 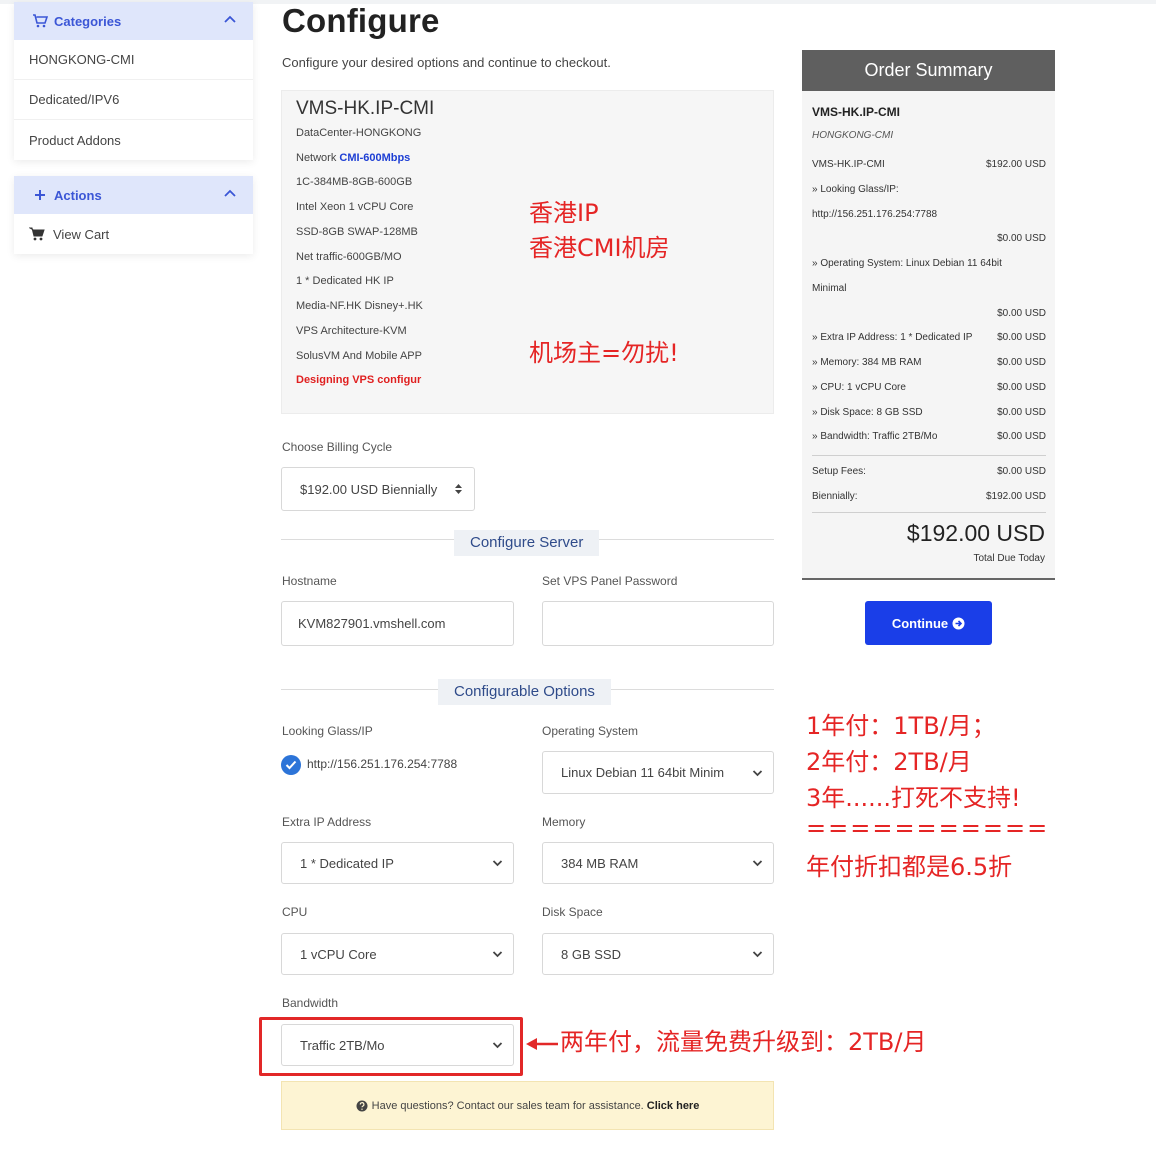 What do you see at coordinates (658, 623) in the screenshot?
I see `vps-password-input` at bounding box center [658, 623].